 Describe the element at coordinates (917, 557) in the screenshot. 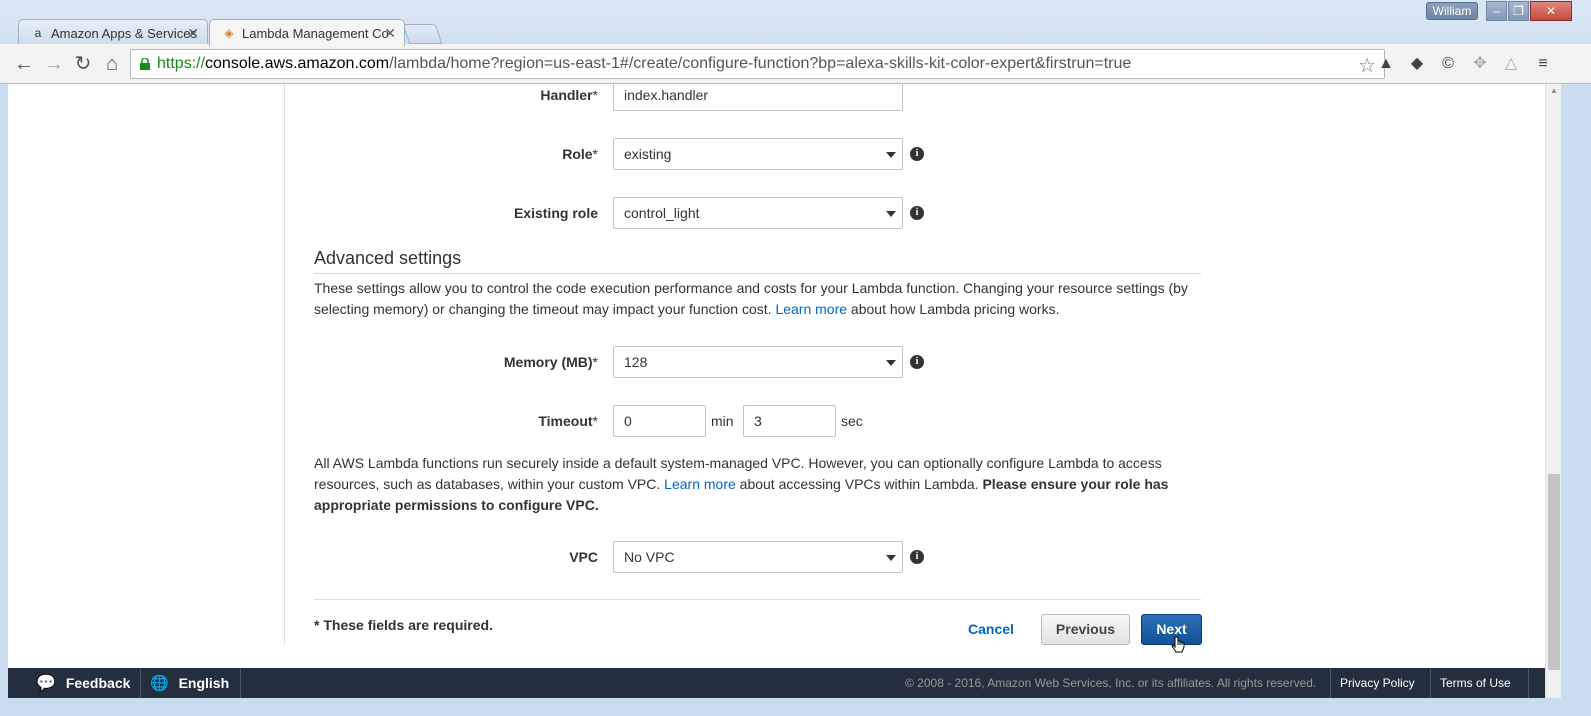

I see `vpc-info-icon: i` at that location.